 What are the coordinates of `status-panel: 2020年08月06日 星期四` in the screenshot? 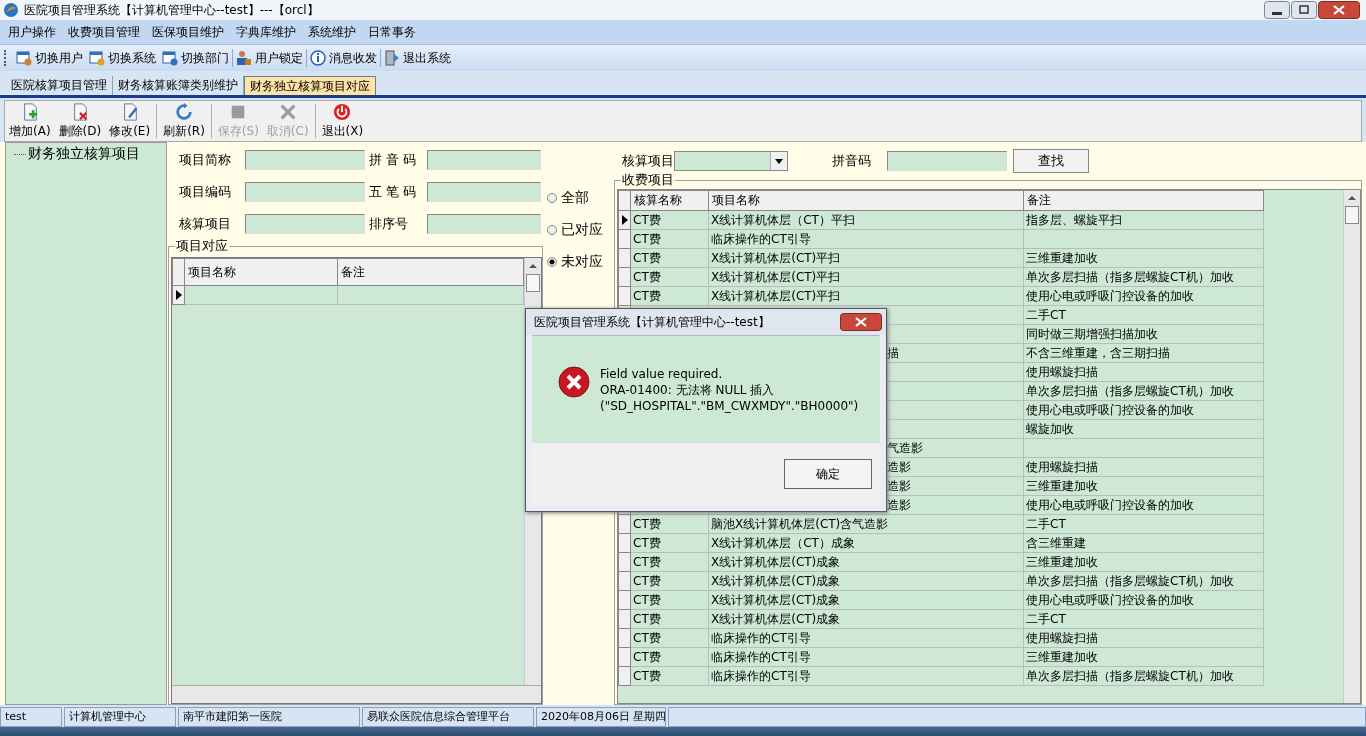 It's located at (601, 717).